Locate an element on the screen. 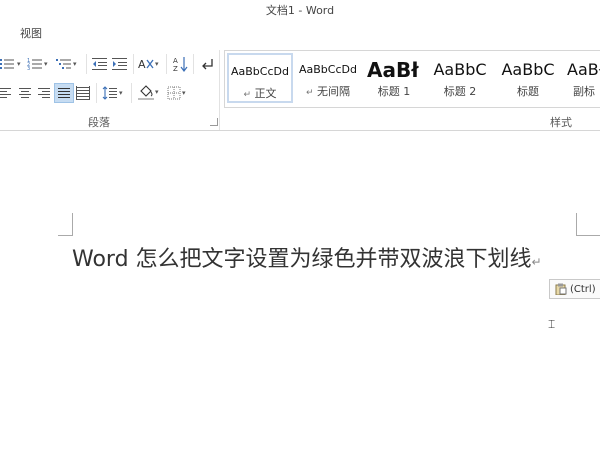  bullets-button: ▾ is located at coordinates (10, 64).